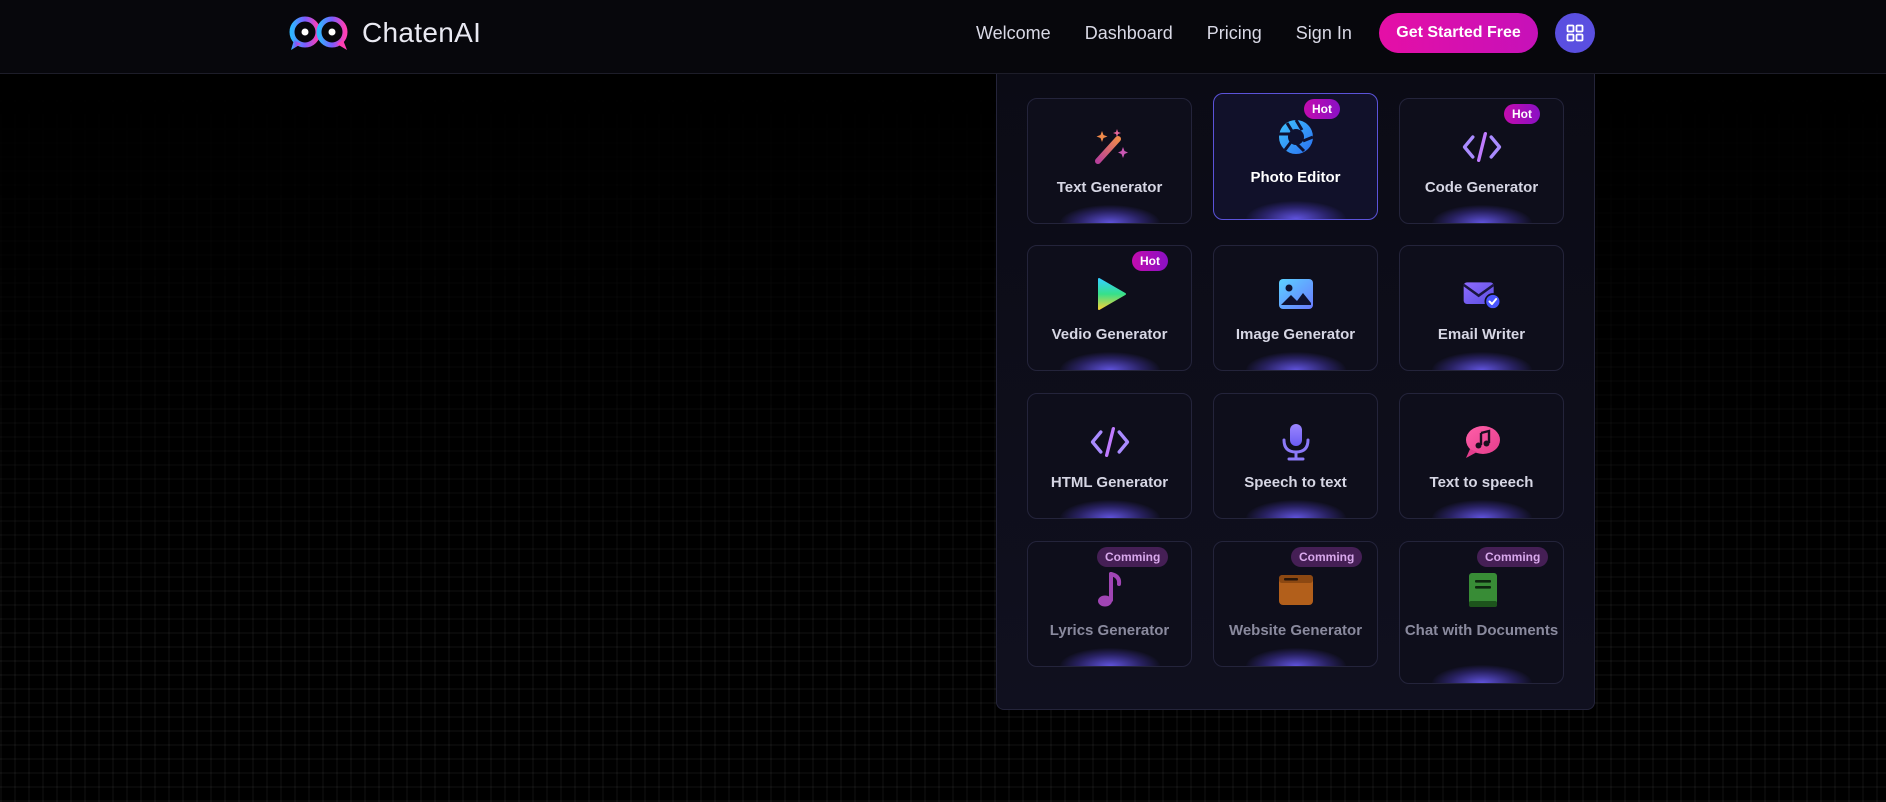 This screenshot has height=802, width=1886. I want to click on app-card-chat-with-documents: Comming Chat with Documents, so click(1481, 612).